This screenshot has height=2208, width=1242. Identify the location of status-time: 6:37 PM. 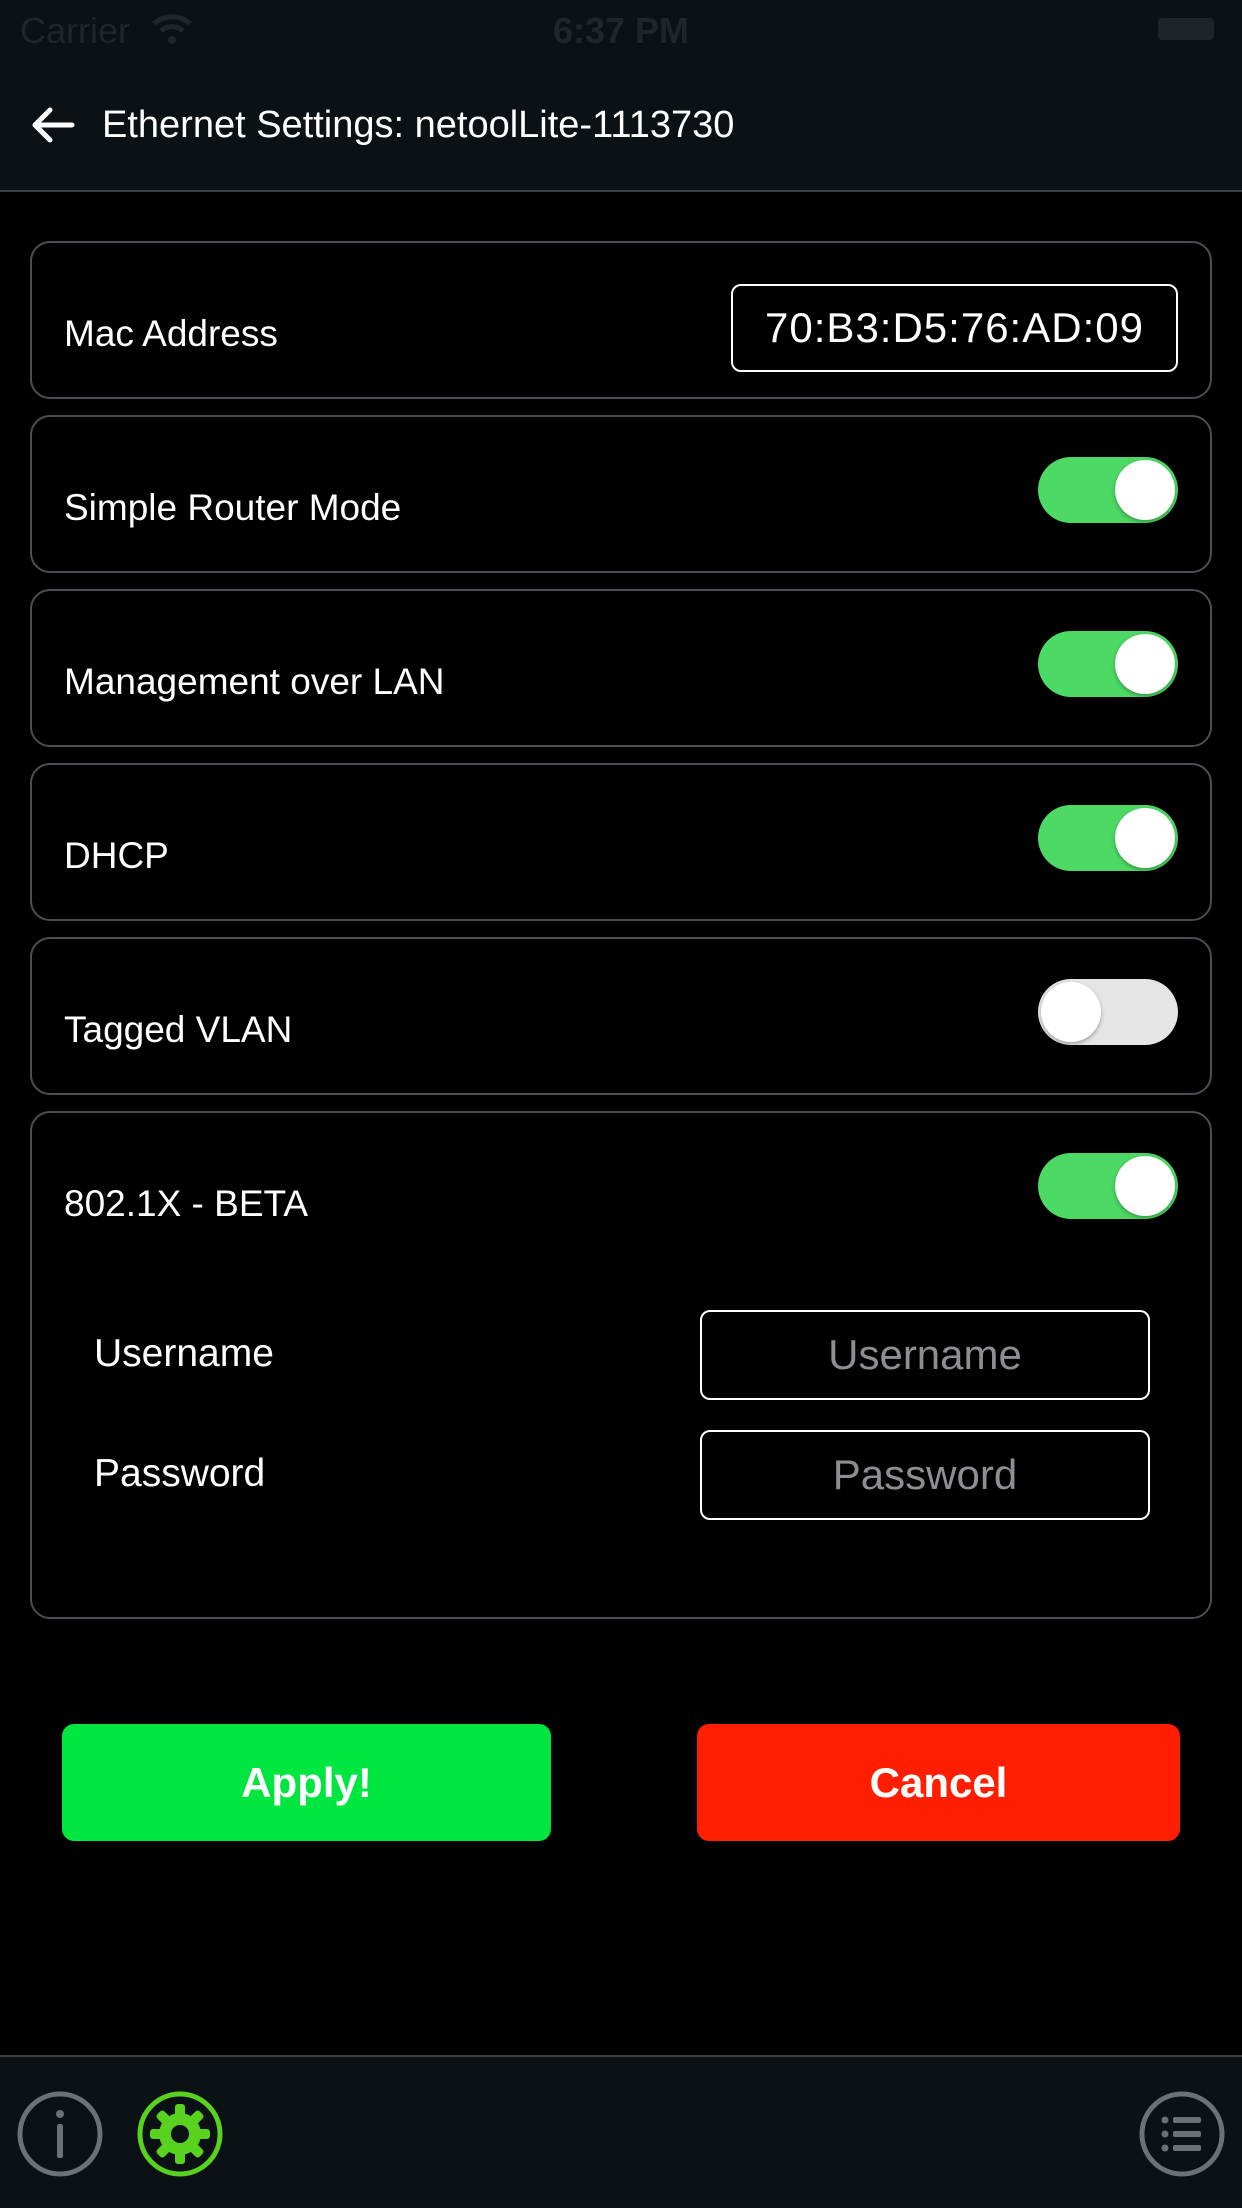
(621, 30).